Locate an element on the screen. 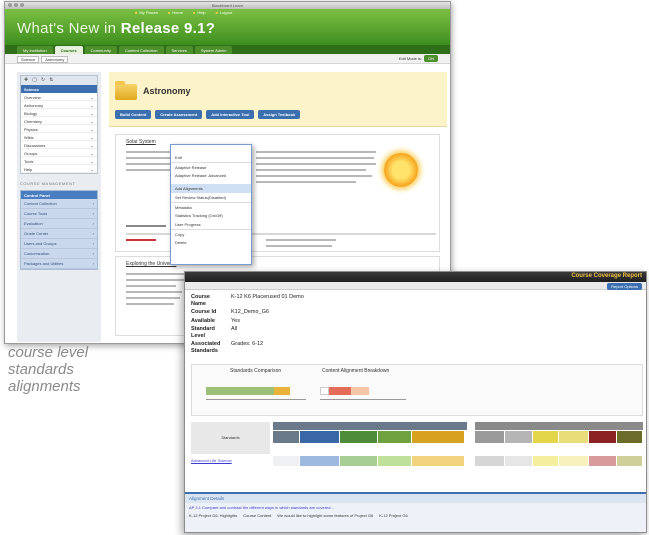  create-assessment-button: Create Assessment is located at coordinates (179, 114).